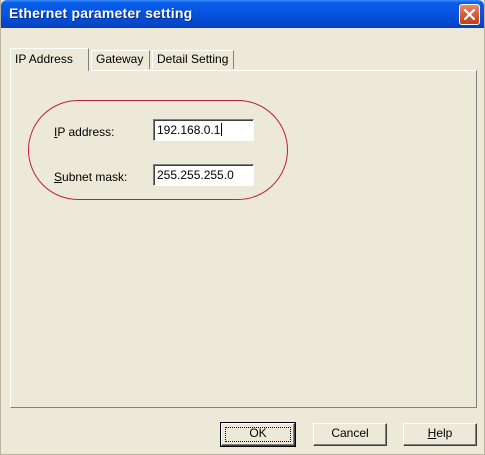 The image size is (485, 455). Describe the element at coordinates (203, 130) in the screenshot. I see `ip-address-input: 192.168.0.1` at that location.